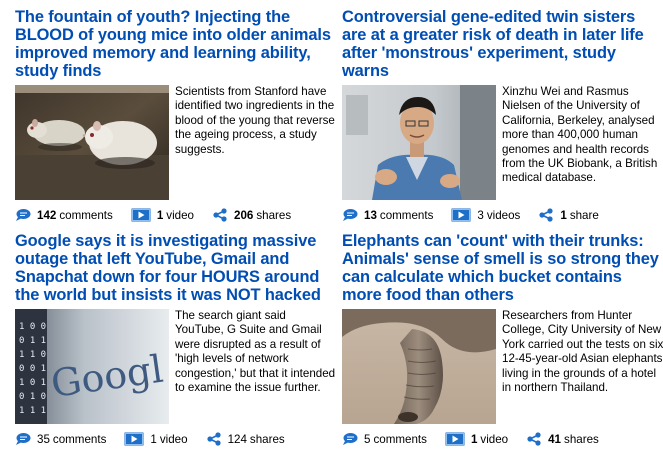  I want to click on svg-text: 1 0 0, so click(32, 327).